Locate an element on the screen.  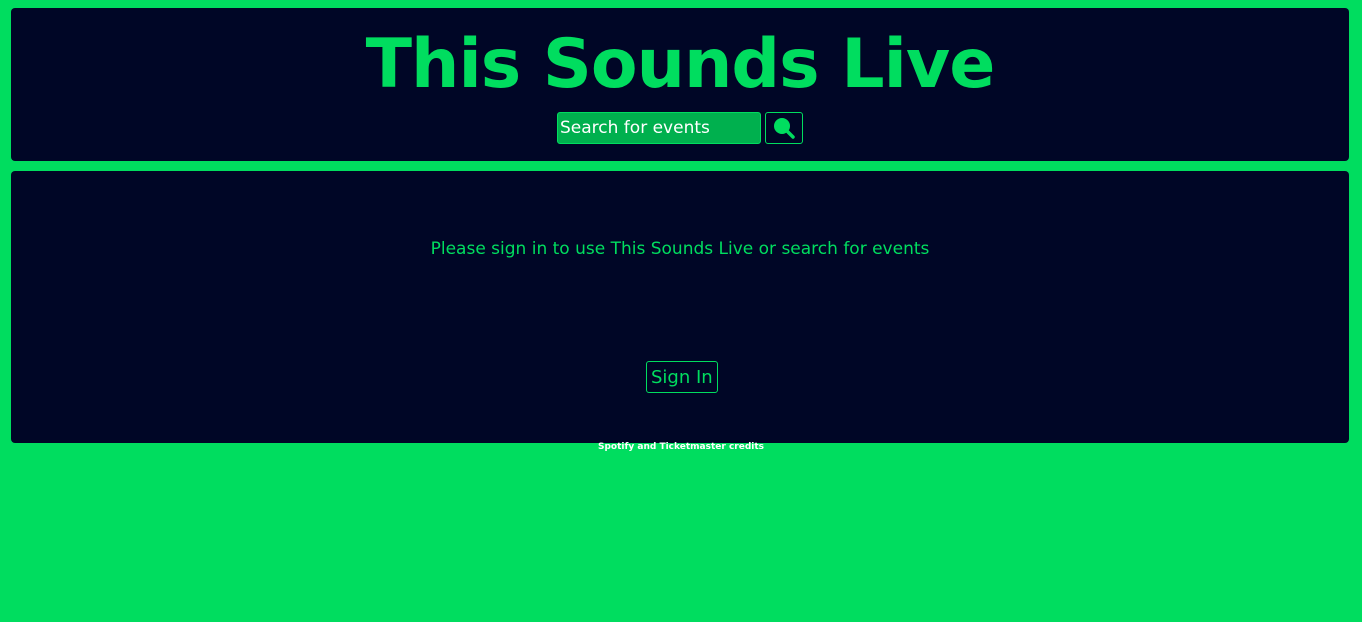
sign-in-button: Sign In is located at coordinates (682, 377).